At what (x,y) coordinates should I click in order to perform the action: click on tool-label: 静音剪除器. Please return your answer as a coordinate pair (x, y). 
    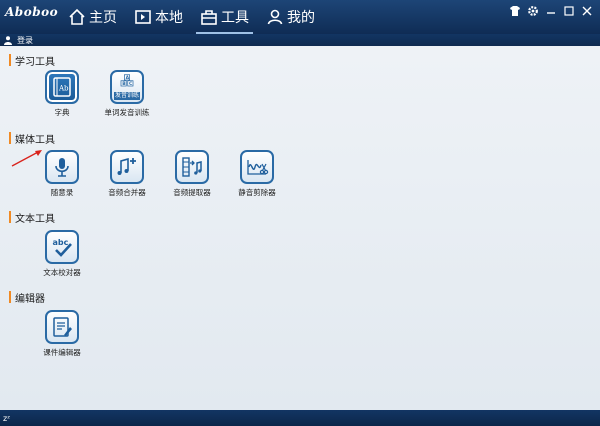
    Looking at the image, I should click on (257, 192).